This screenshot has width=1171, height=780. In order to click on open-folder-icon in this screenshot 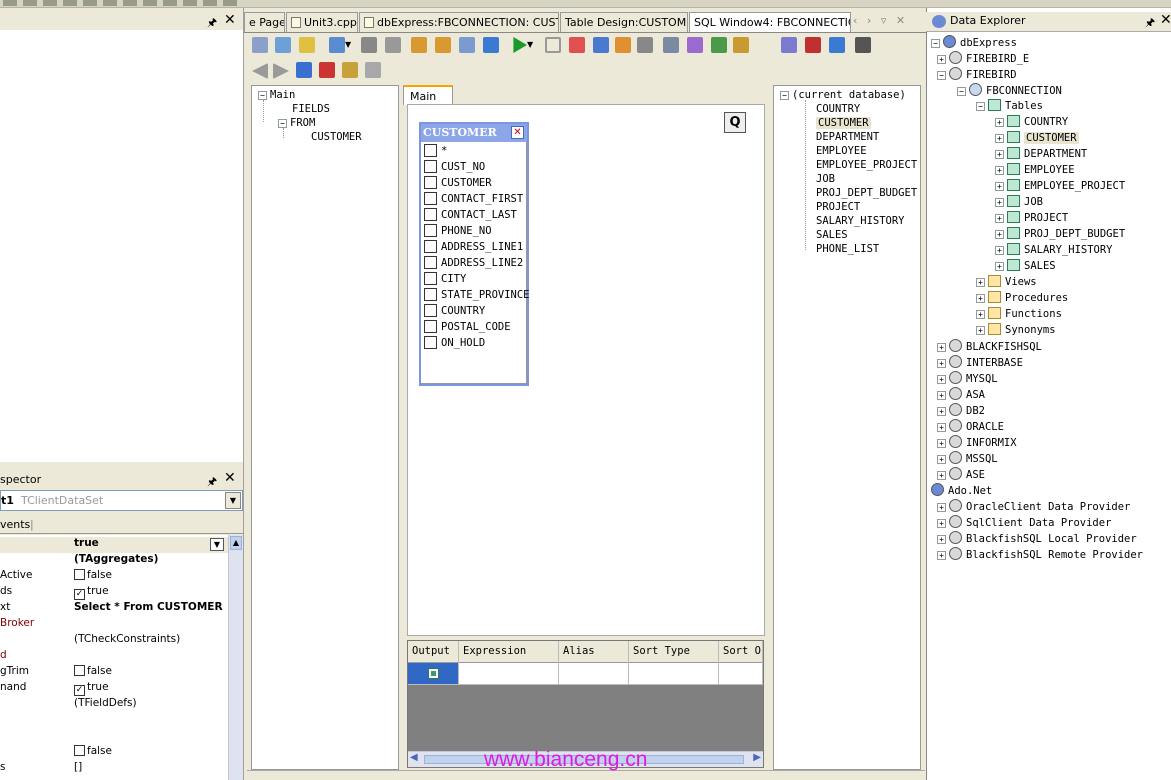, I will do `click(419, 45)`.